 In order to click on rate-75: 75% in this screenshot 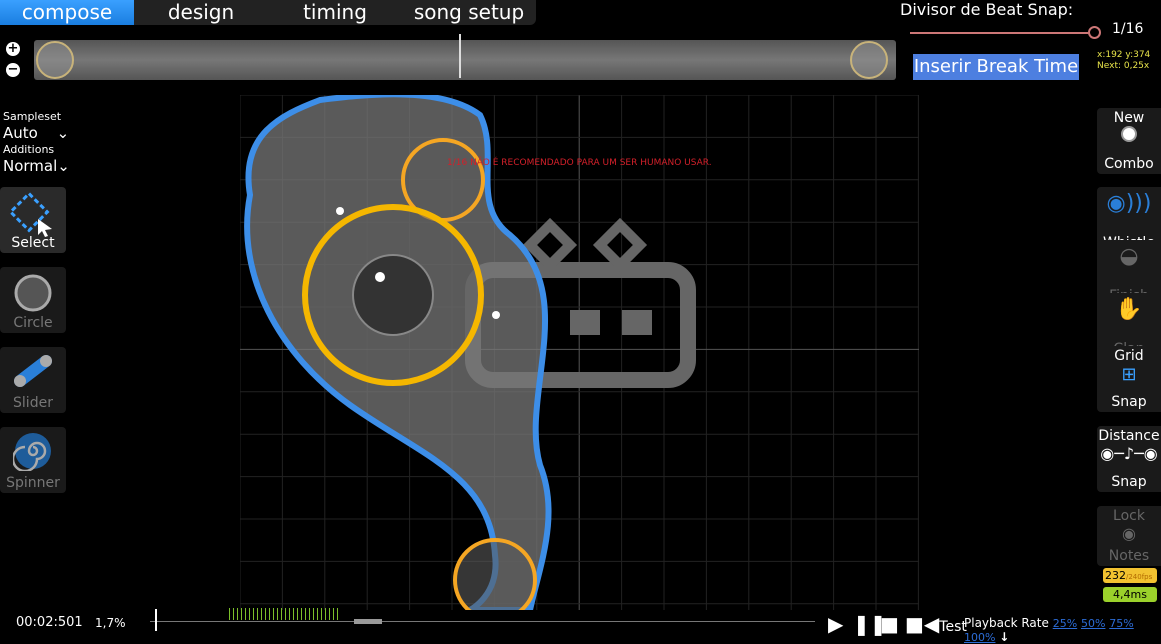, I will do `click(1121, 623)`.